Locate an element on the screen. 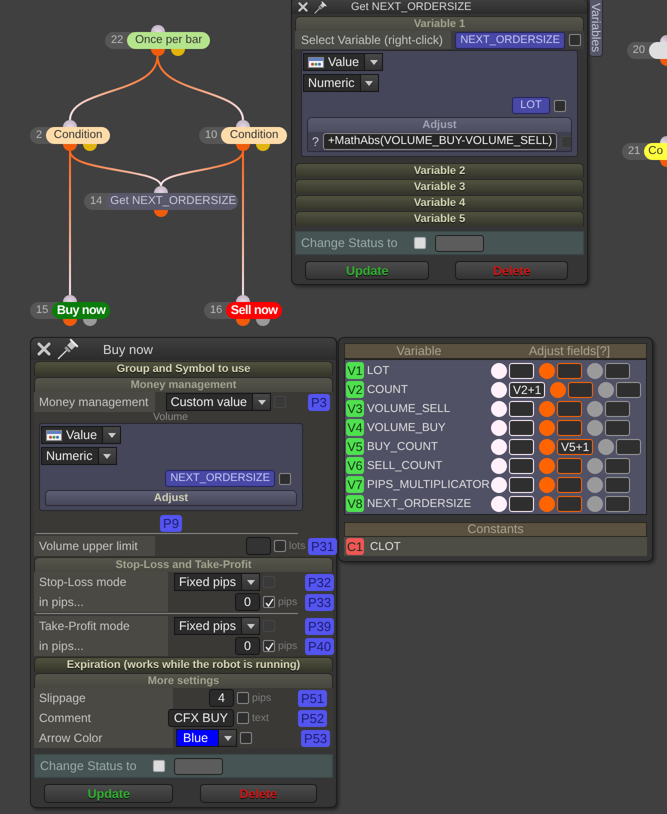 This screenshot has width=667, height=814. section-header: Variable 4 is located at coordinates (439, 202).